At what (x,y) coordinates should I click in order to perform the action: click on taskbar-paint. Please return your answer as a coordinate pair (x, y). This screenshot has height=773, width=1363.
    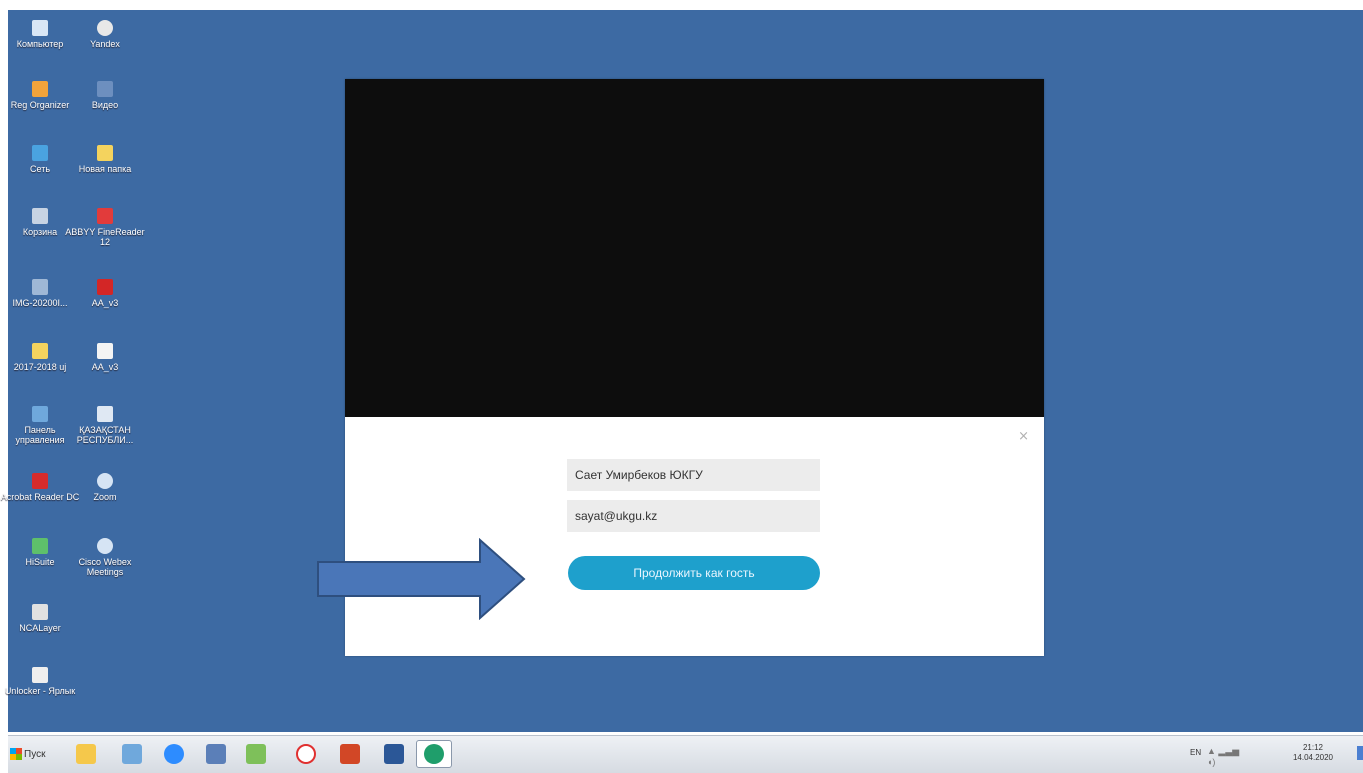
    Looking at the image, I should click on (256, 754).